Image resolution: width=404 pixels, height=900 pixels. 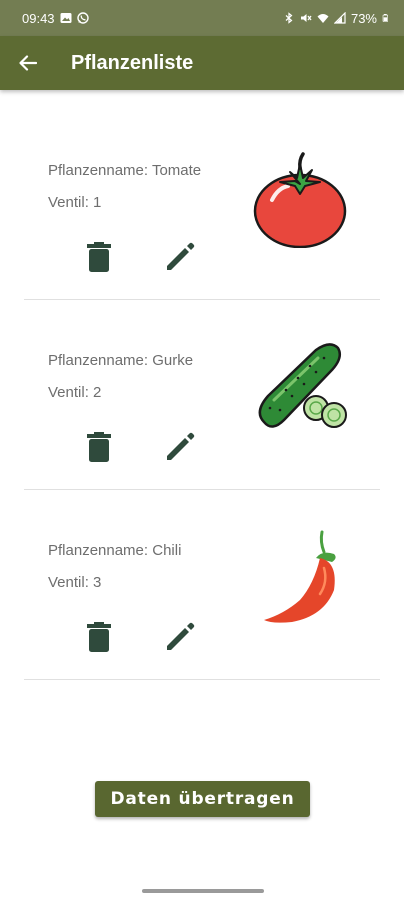 What do you see at coordinates (75, 392) in the screenshot?
I see `plant-valve: Ventil: 2` at bounding box center [75, 392].